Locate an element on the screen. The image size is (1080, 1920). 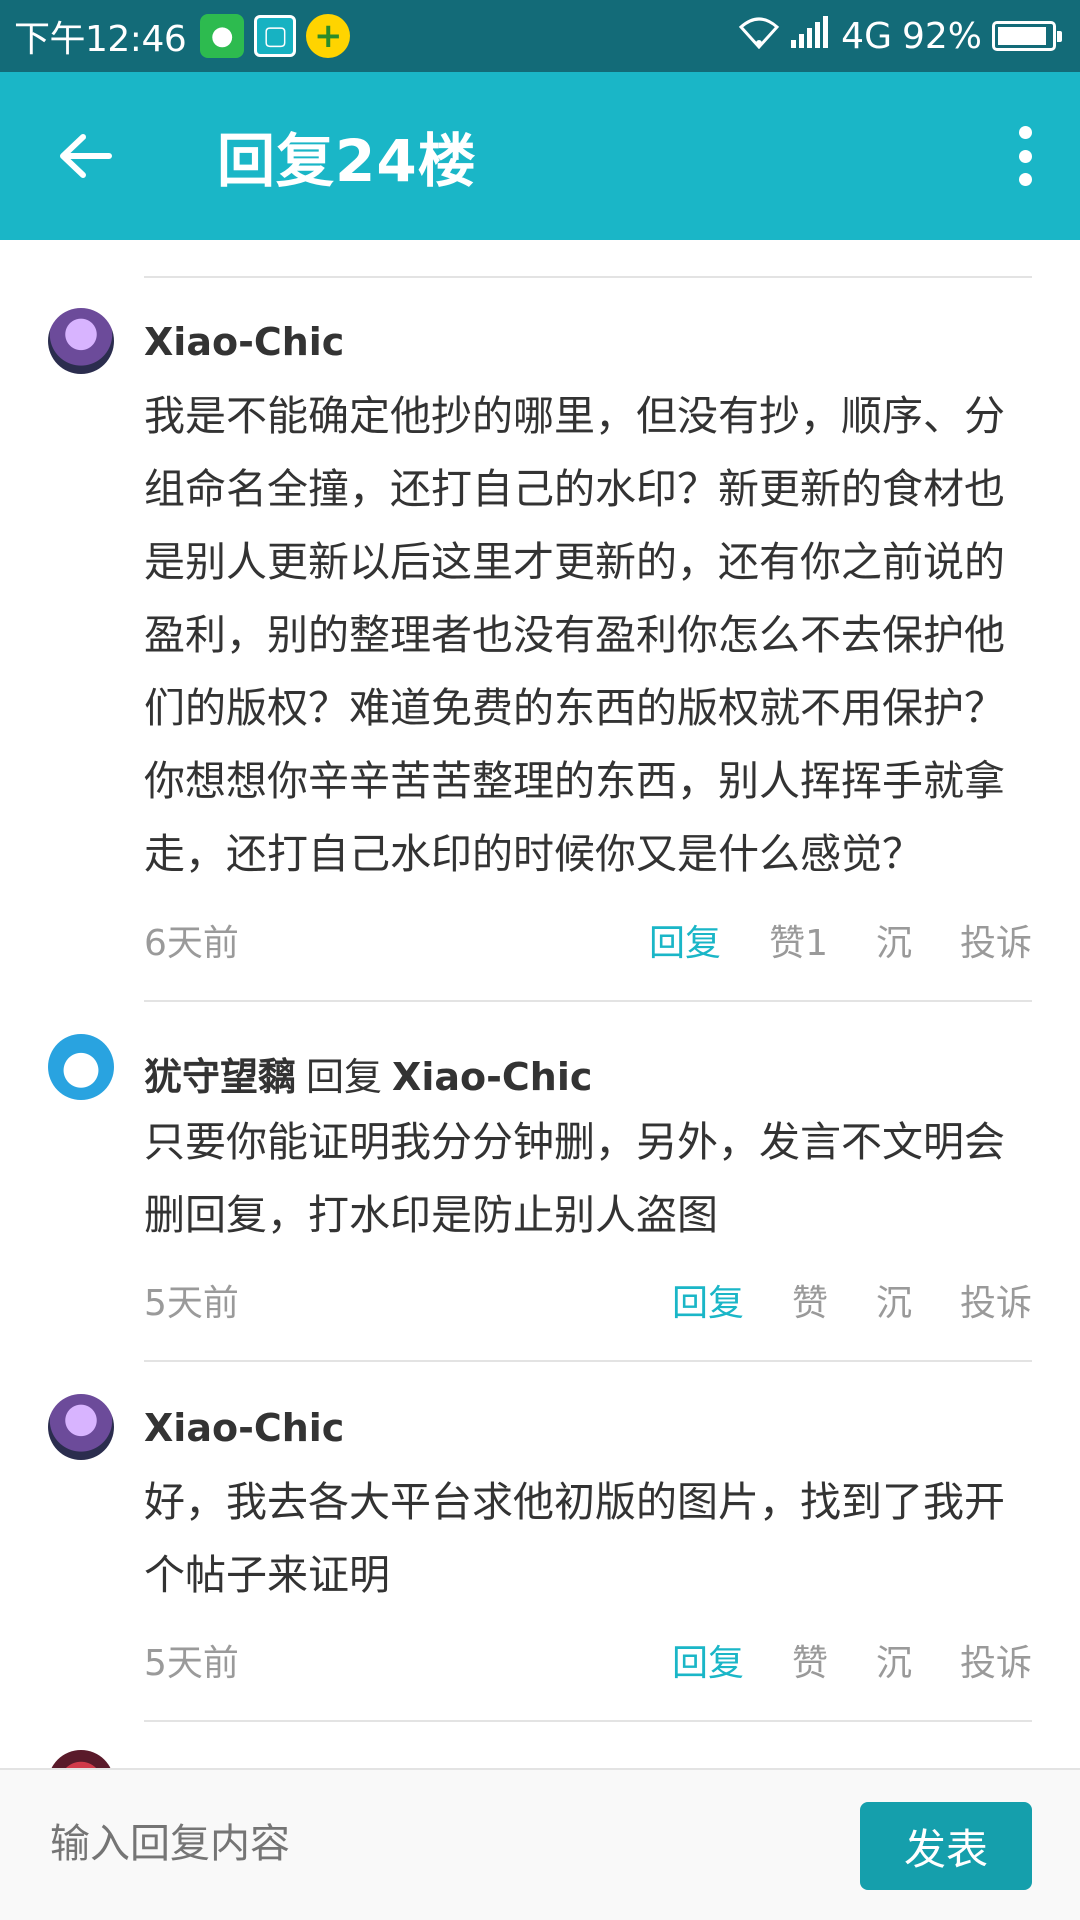
comment-text: 只要你能证明我分分钟删，另外，发言不文明会删回复，打水印是防止别人盗图 is located at coordinates (574, 1178).